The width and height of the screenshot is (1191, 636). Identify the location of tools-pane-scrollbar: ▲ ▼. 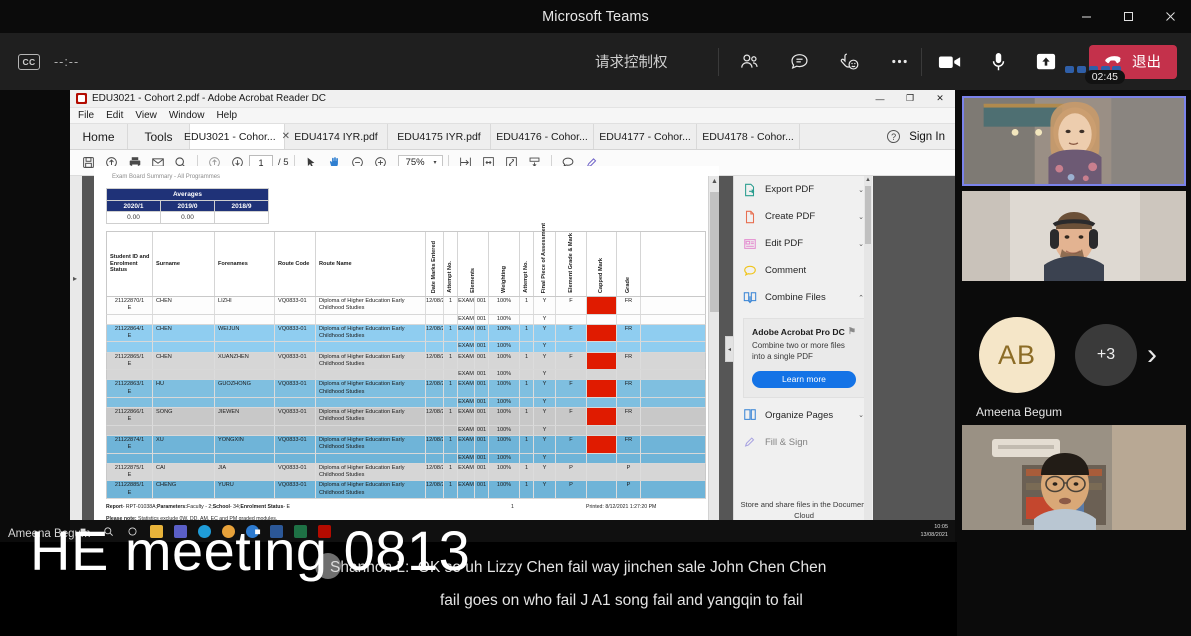
(868, 359).